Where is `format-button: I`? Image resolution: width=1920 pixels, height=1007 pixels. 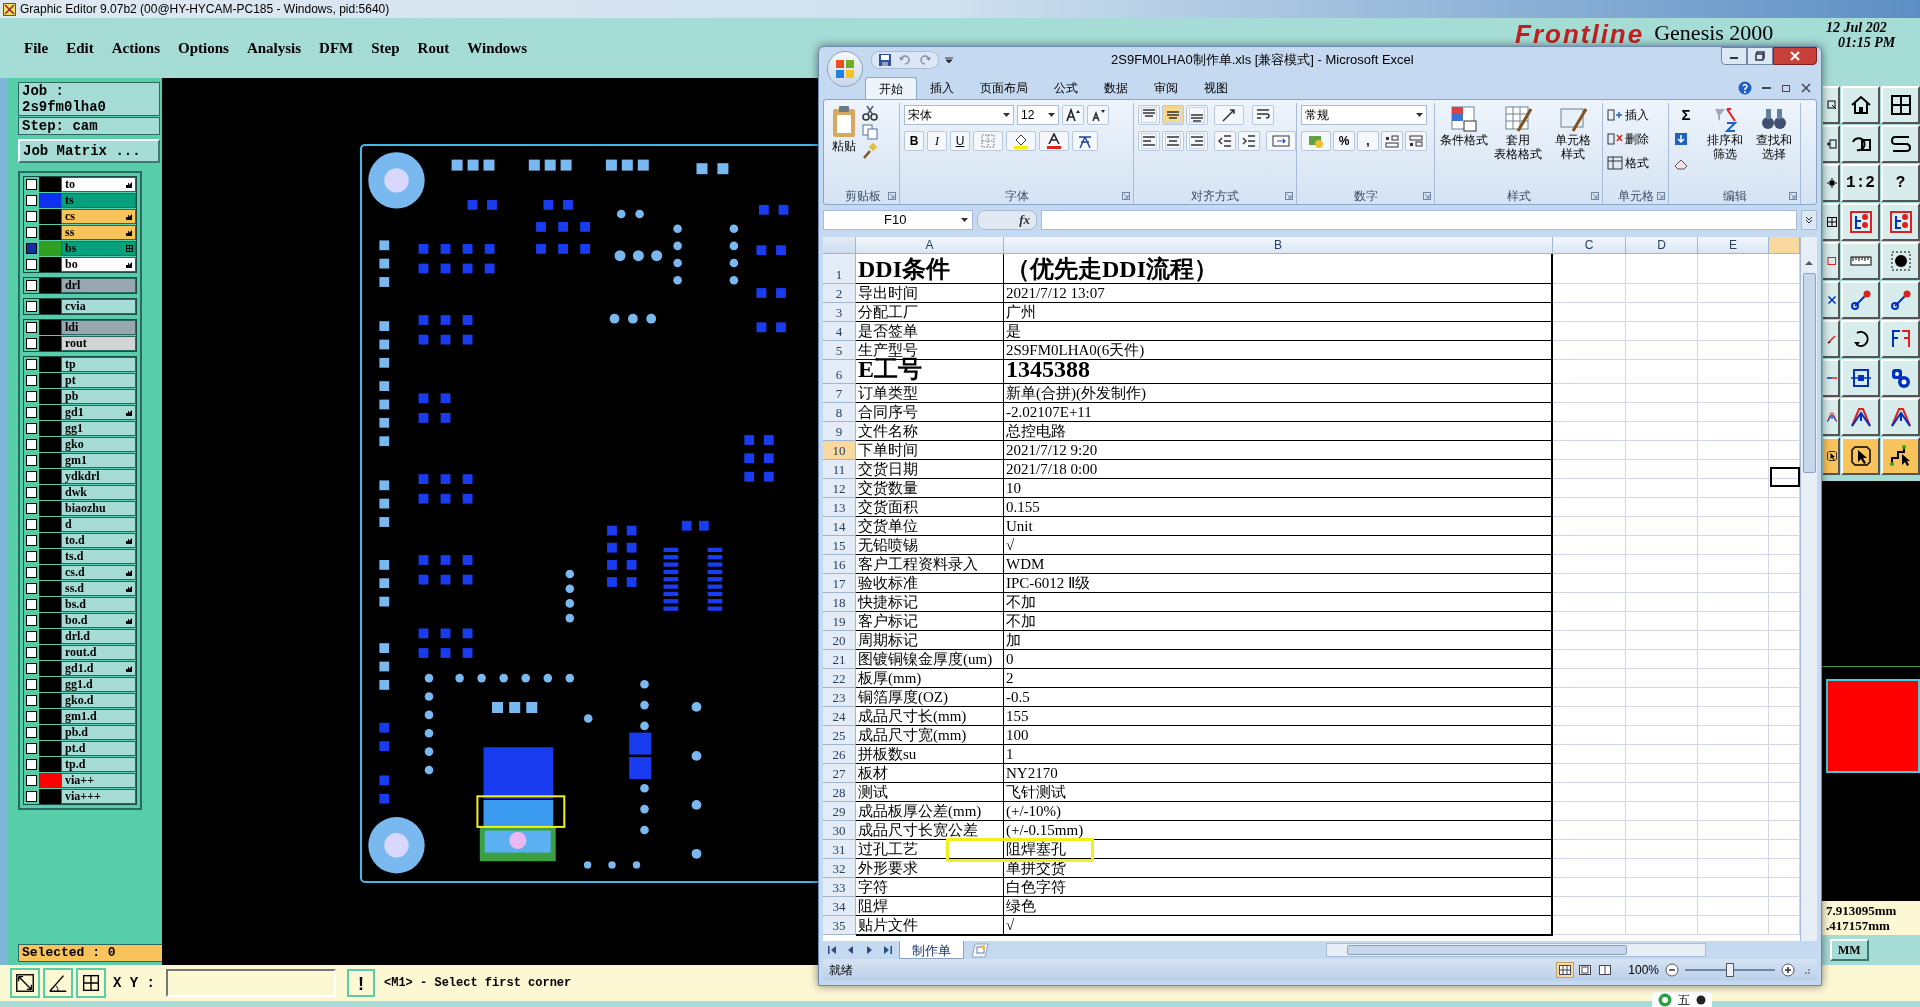
format-button: I is located at coordinates (937, 141).